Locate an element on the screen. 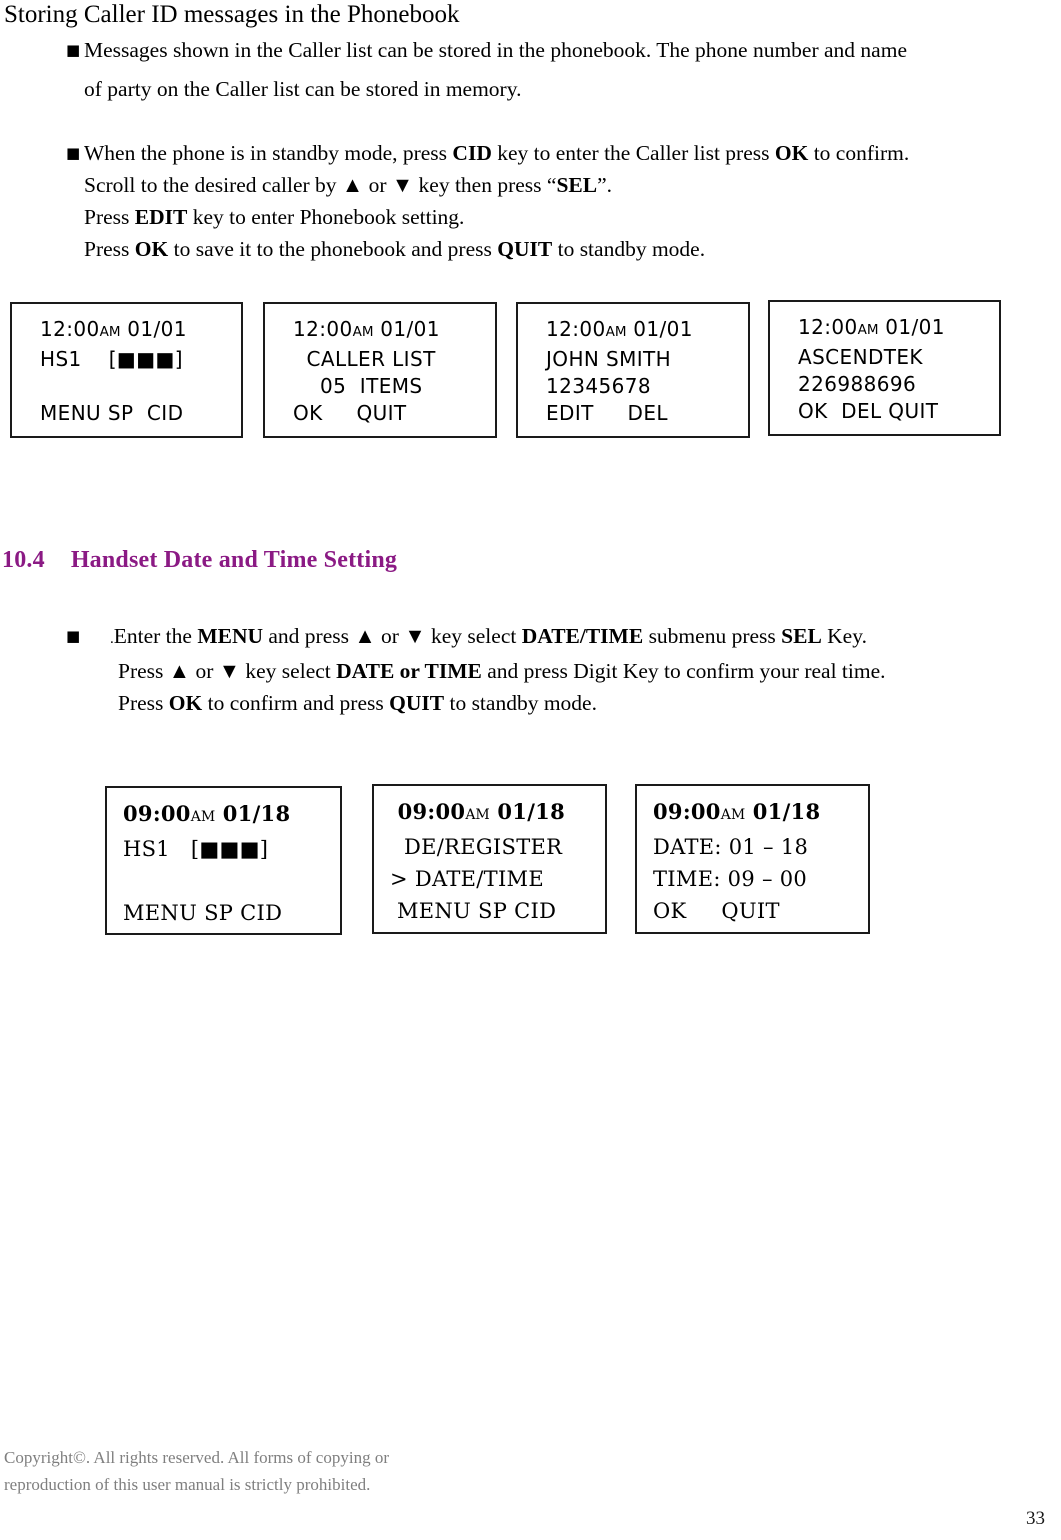 The image size is (1061, 1540). step2-t2: or is located at coordinates (377, 185).